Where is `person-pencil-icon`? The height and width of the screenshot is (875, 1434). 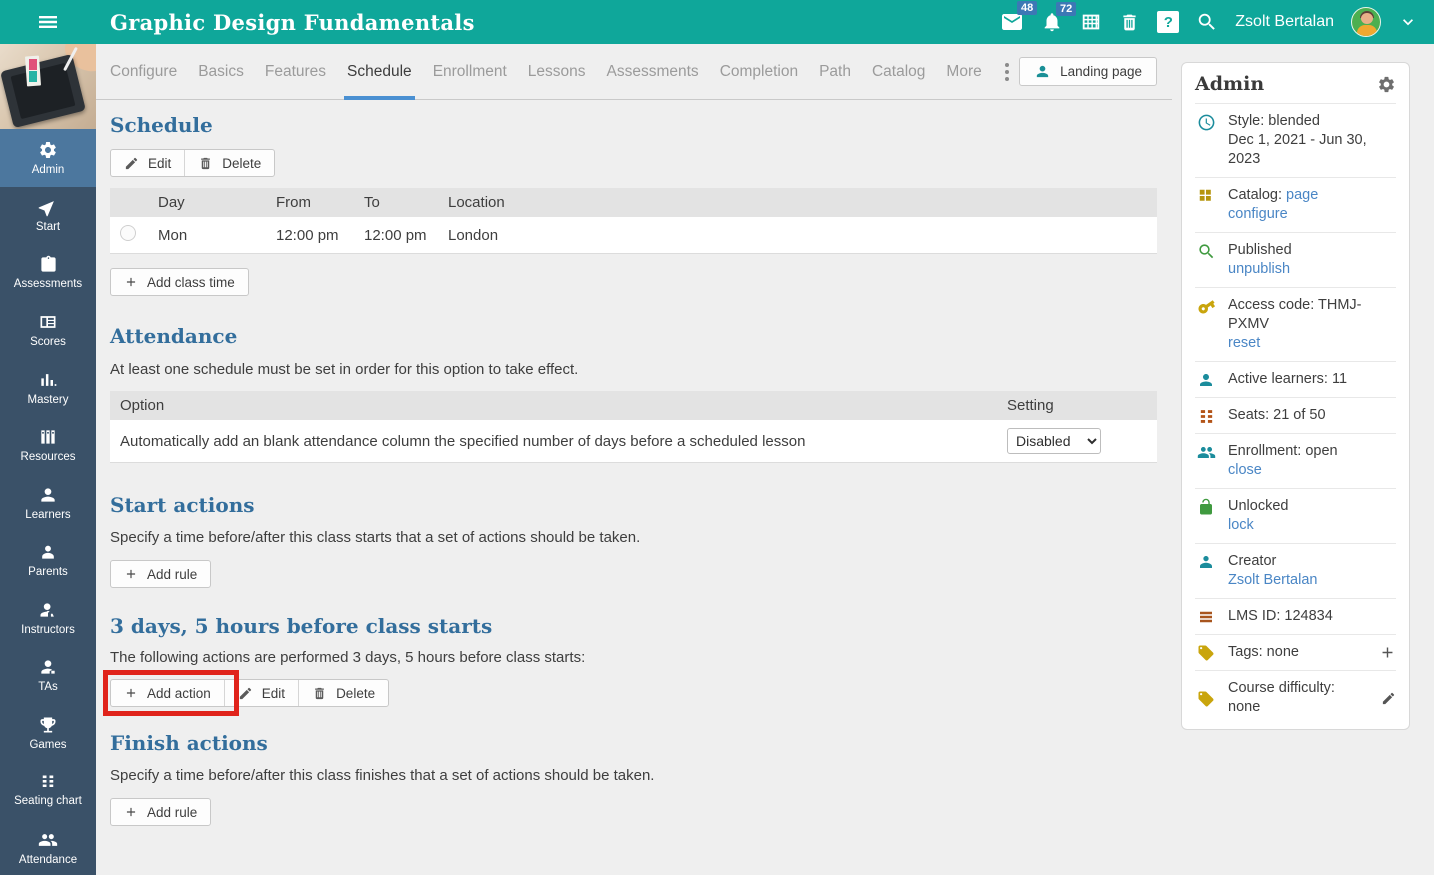 person-pencil-icon is located at coordinates (47, 610).